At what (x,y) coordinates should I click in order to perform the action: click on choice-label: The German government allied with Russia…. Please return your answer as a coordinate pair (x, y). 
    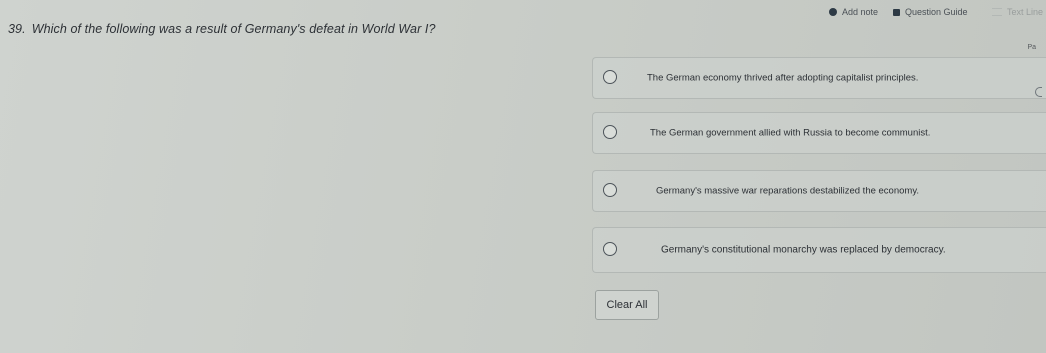
    Looking at the image, I should click on (790, 133).